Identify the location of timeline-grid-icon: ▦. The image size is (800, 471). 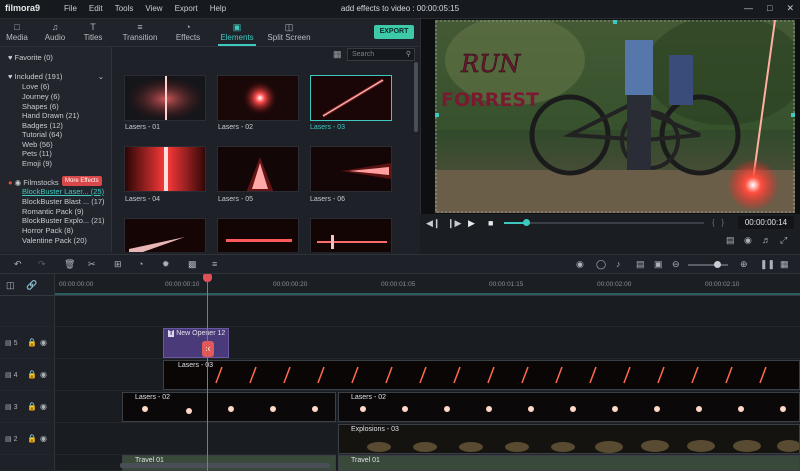
(784, 264).